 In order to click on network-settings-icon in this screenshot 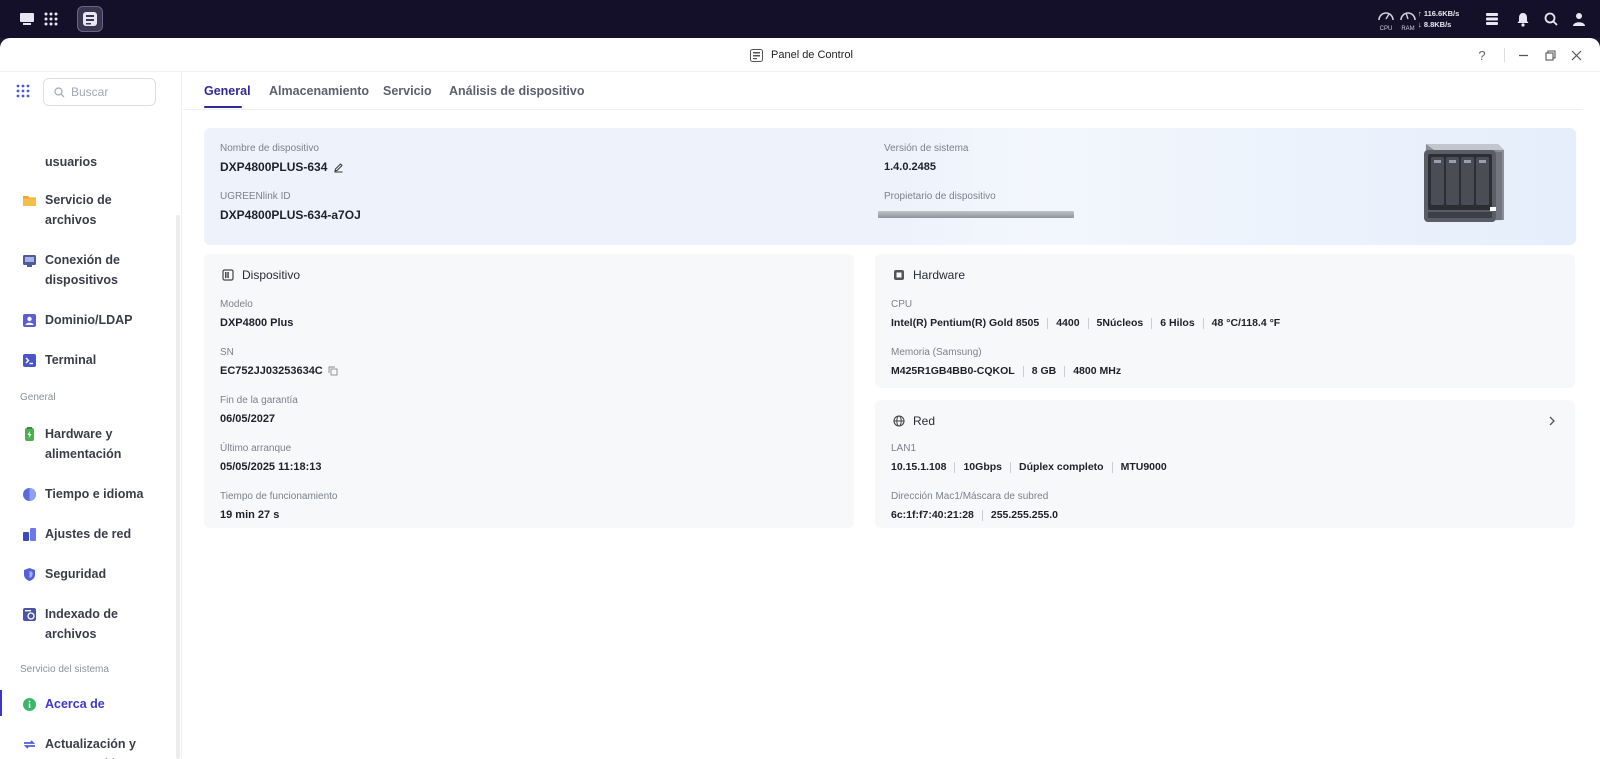, I will do `click(29, 534)`.